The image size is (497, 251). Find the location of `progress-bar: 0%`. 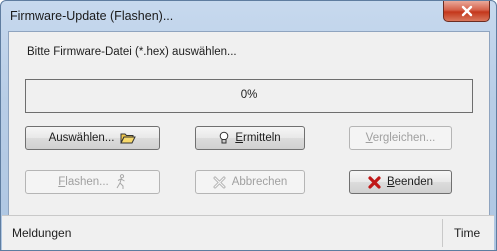

progress-bar: 0% is located at coordinates (249, 96).